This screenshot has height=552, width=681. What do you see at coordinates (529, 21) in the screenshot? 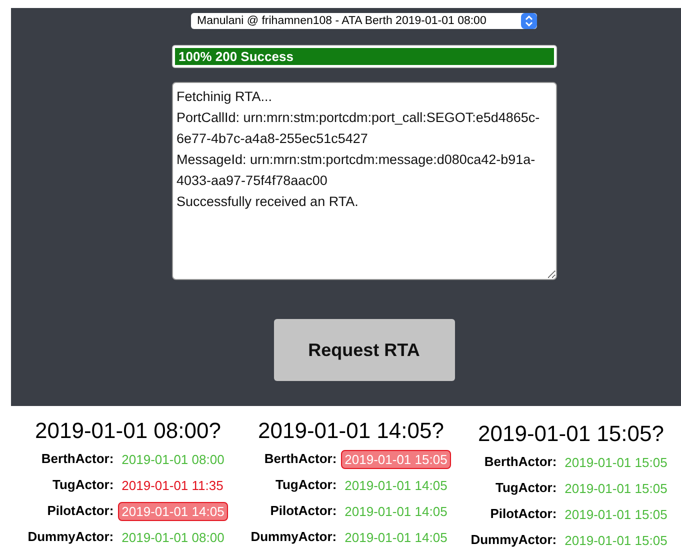
I see `dropdown-arrows-icon` at bounding box center [529, 21].